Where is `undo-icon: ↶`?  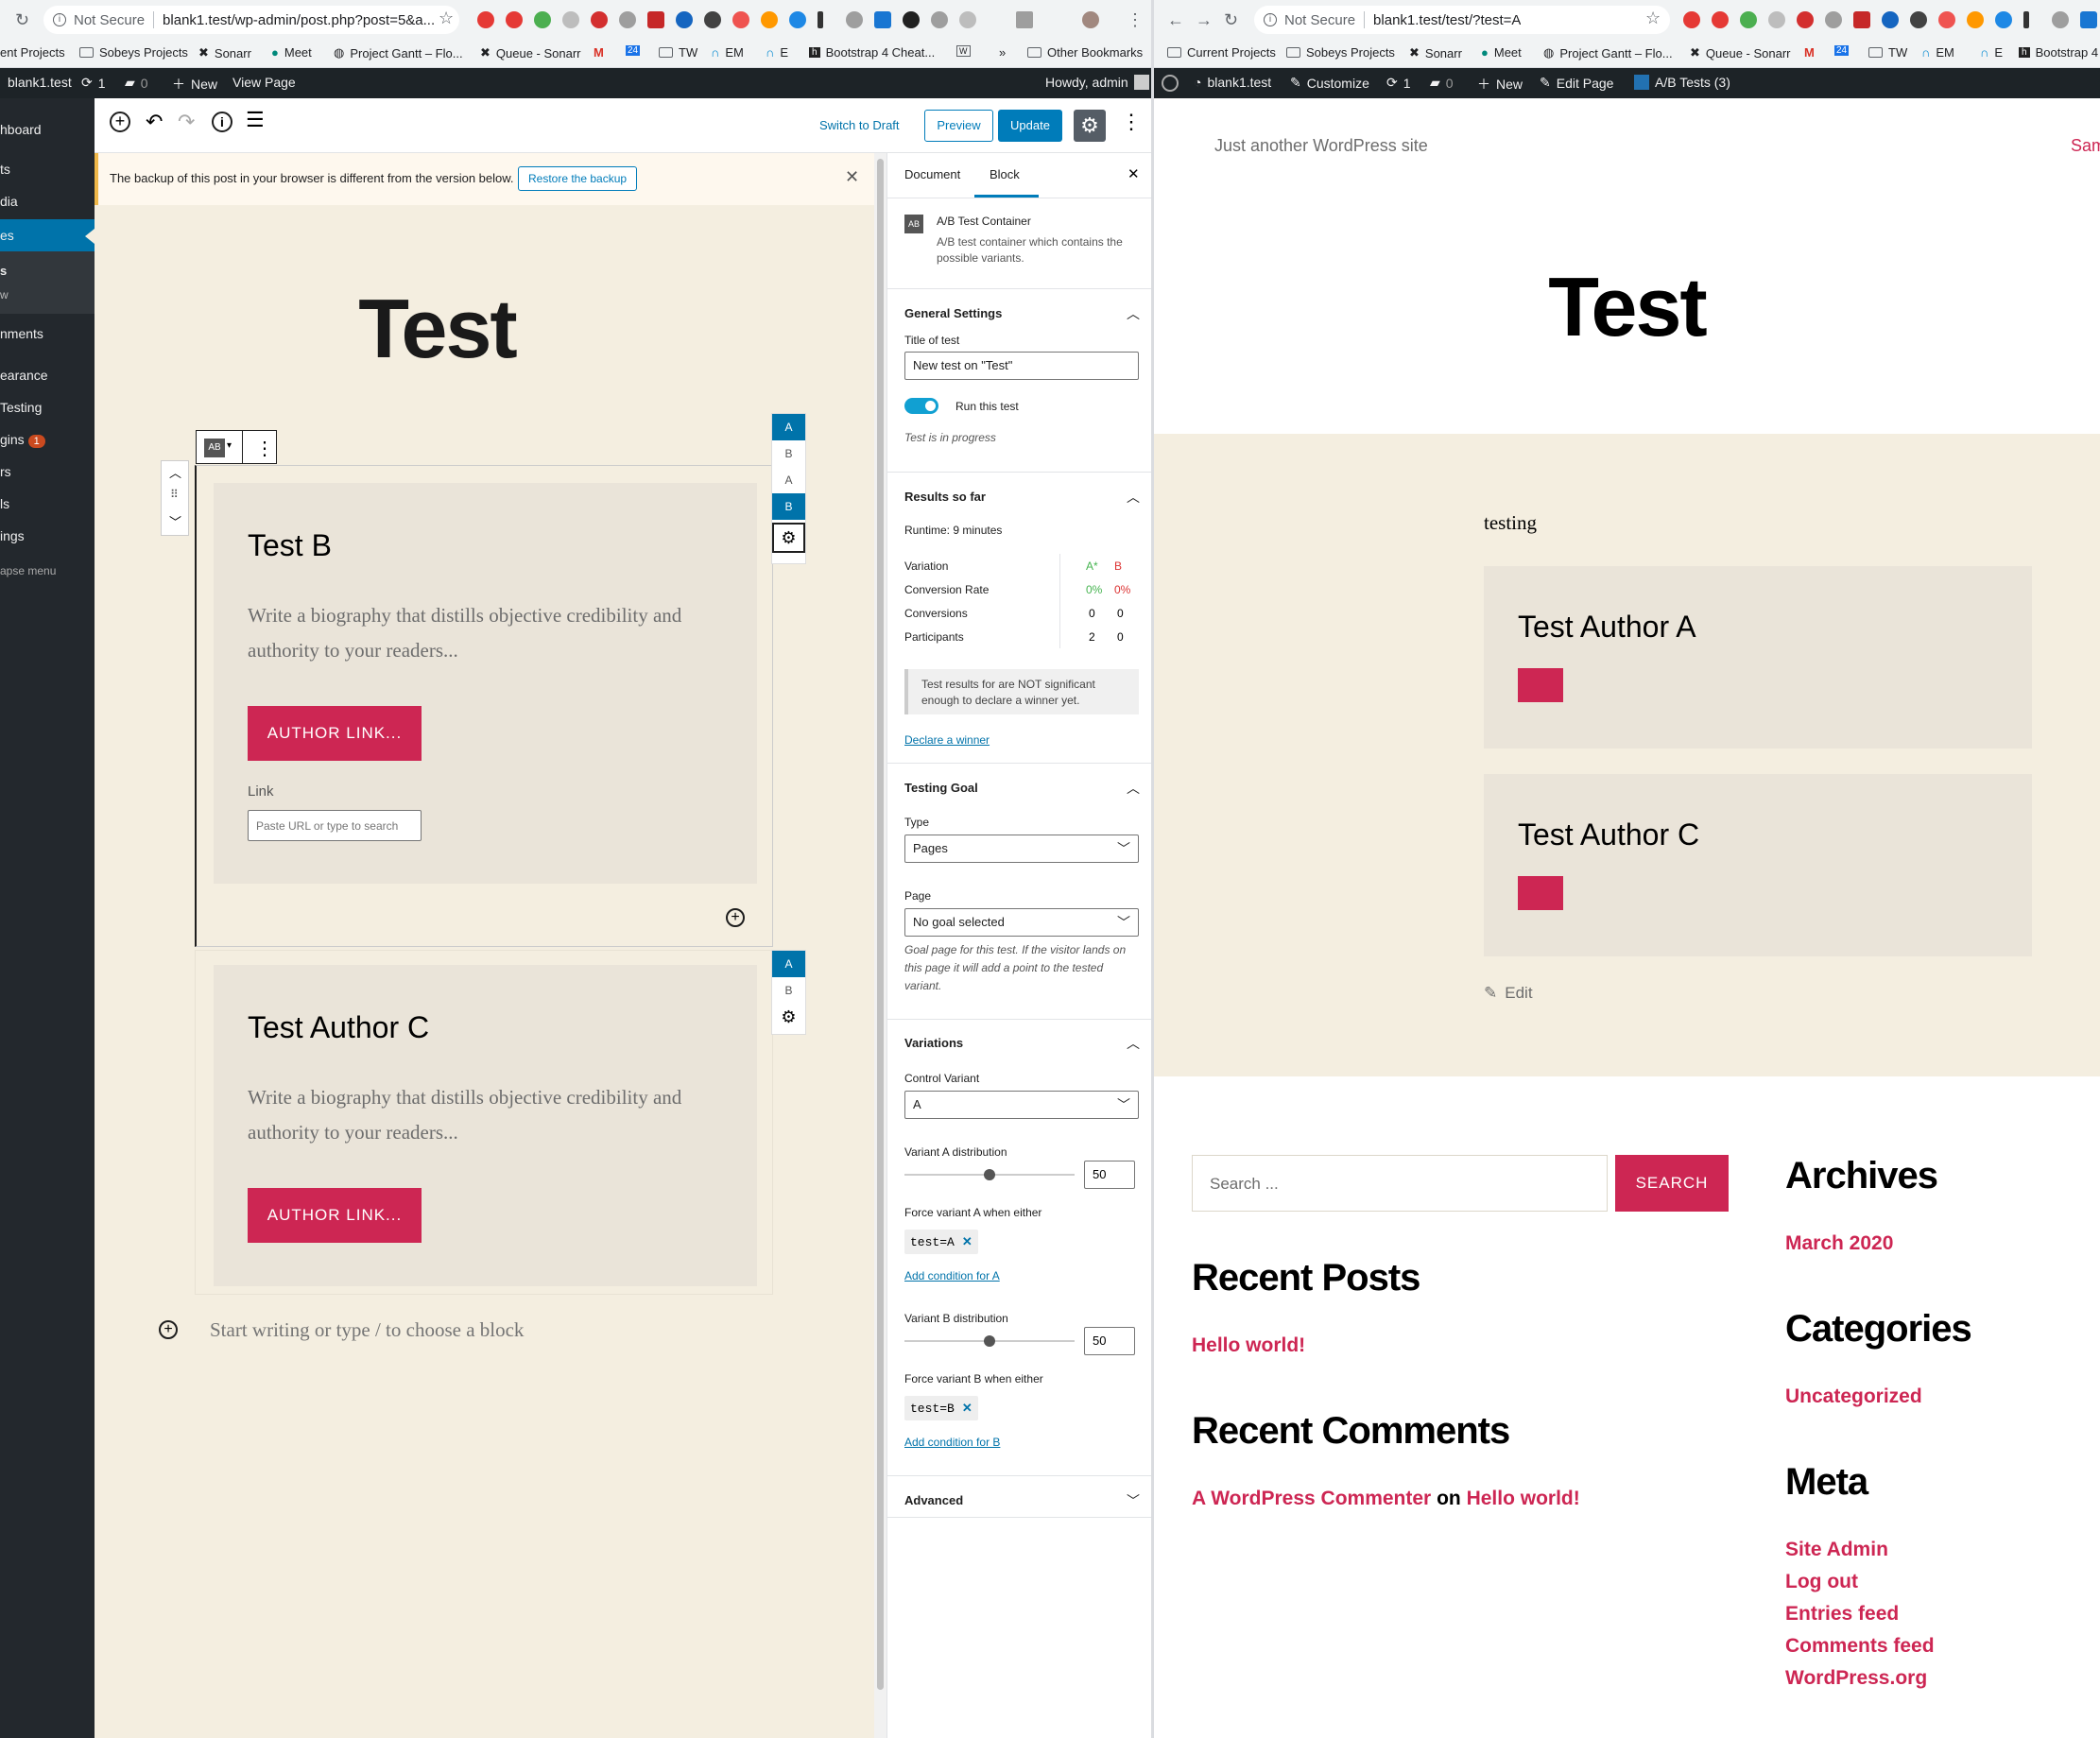 undo-icon: ↶ is located at coordinates (155, 122).